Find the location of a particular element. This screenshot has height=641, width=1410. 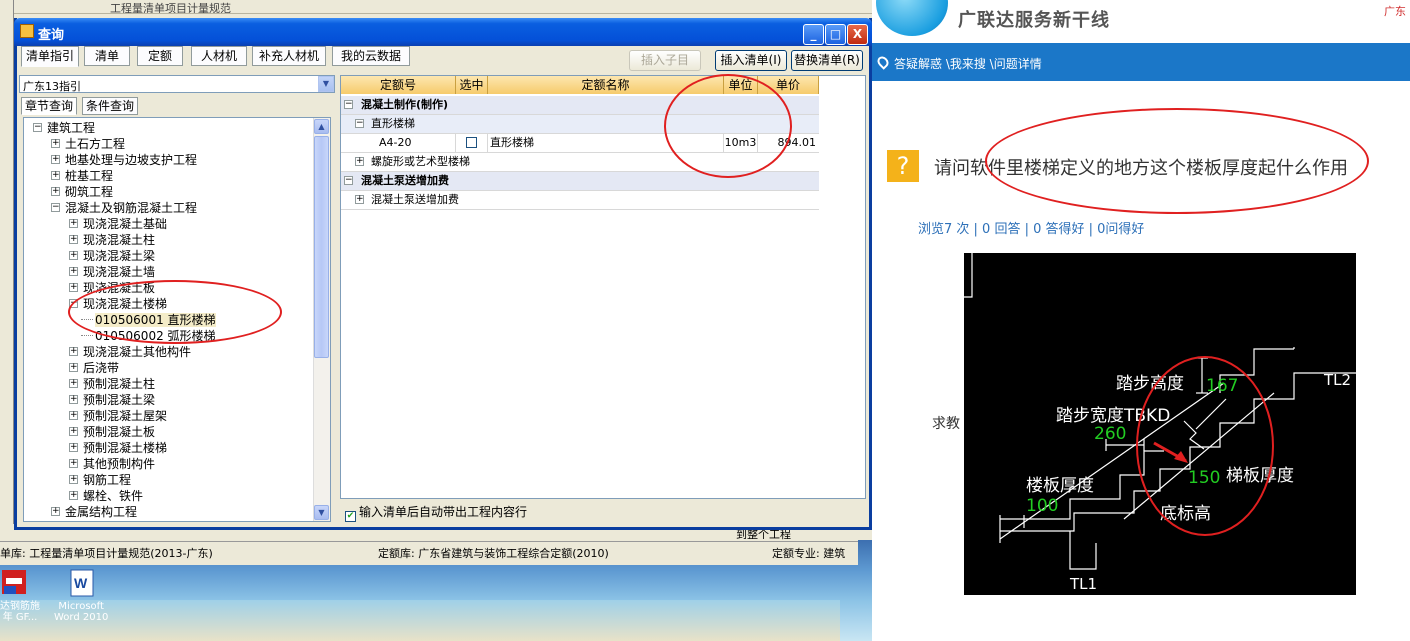

tree-node: 后浇带 is located at coordinates (101, 368).